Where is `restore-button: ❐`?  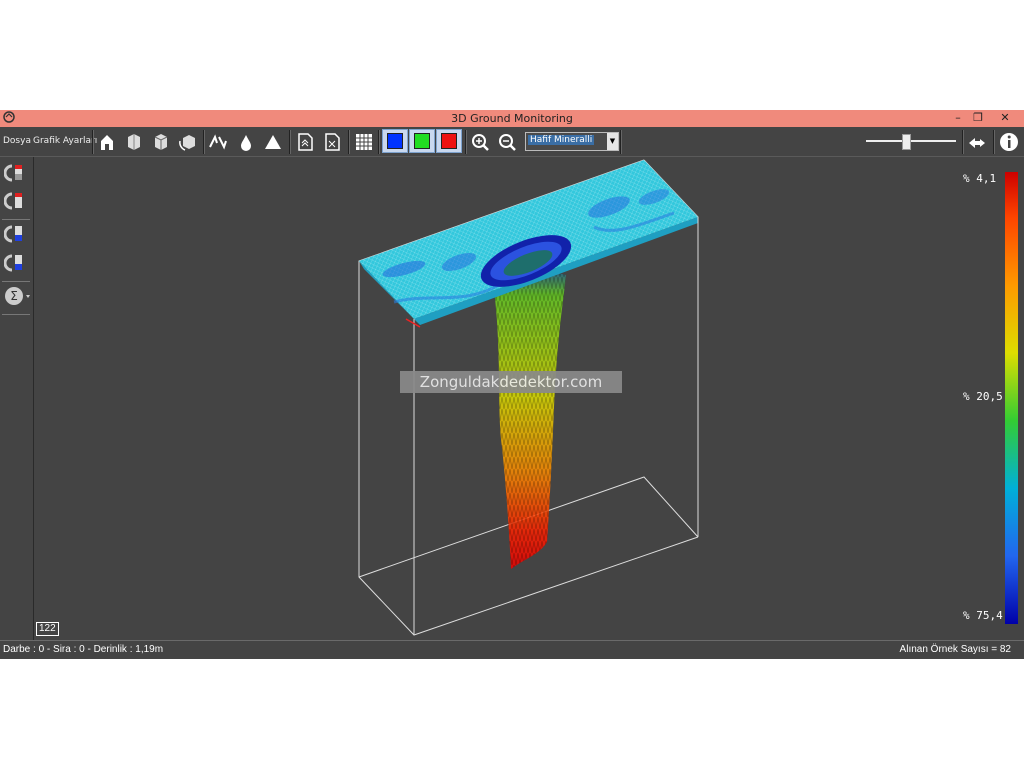
restore-button: ❐ is located at coordinates (978, 118).